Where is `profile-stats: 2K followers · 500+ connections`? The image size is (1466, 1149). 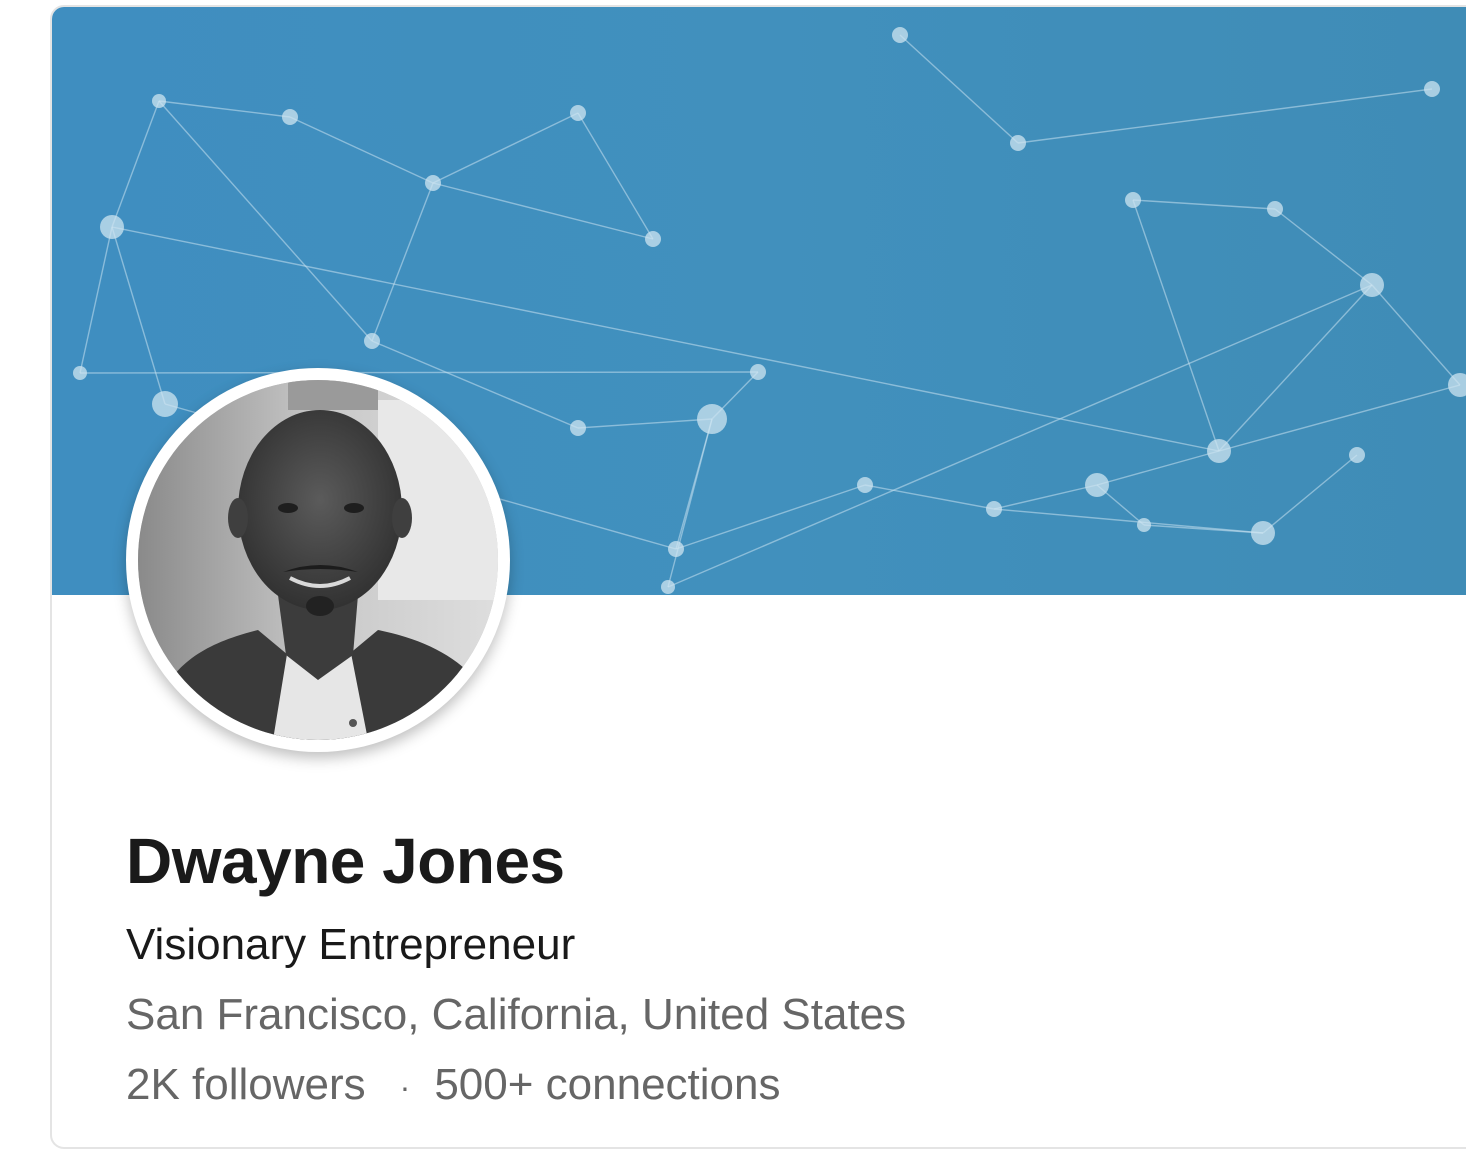 profile-stats: 2K followers · 500+ connections is located at coordinates (516, 1086).